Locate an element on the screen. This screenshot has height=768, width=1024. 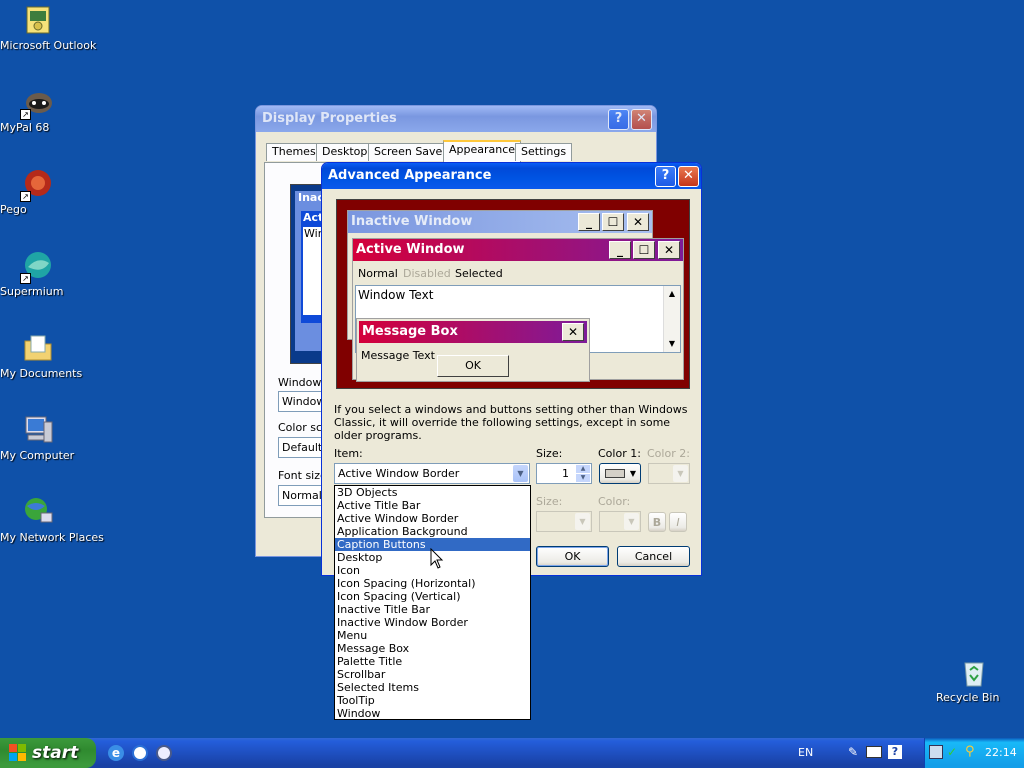
desktop-icon-recycle-bin: Recycle Bin is located at coordinates (974, 680).